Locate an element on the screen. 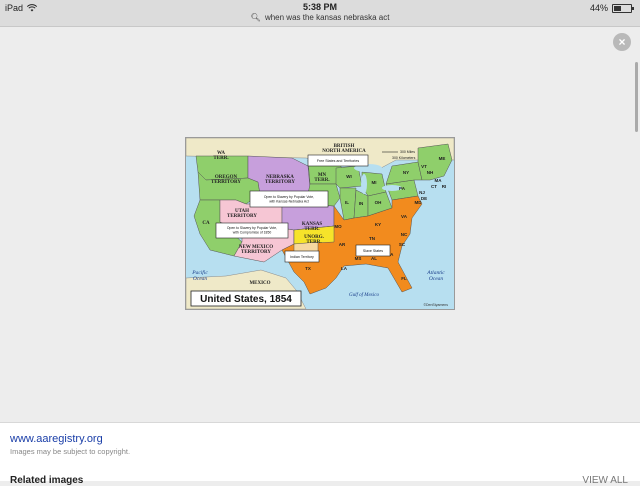 This screenshot has height=486, width=640. state-label-nh: NH is located at coordinates (430, 172).